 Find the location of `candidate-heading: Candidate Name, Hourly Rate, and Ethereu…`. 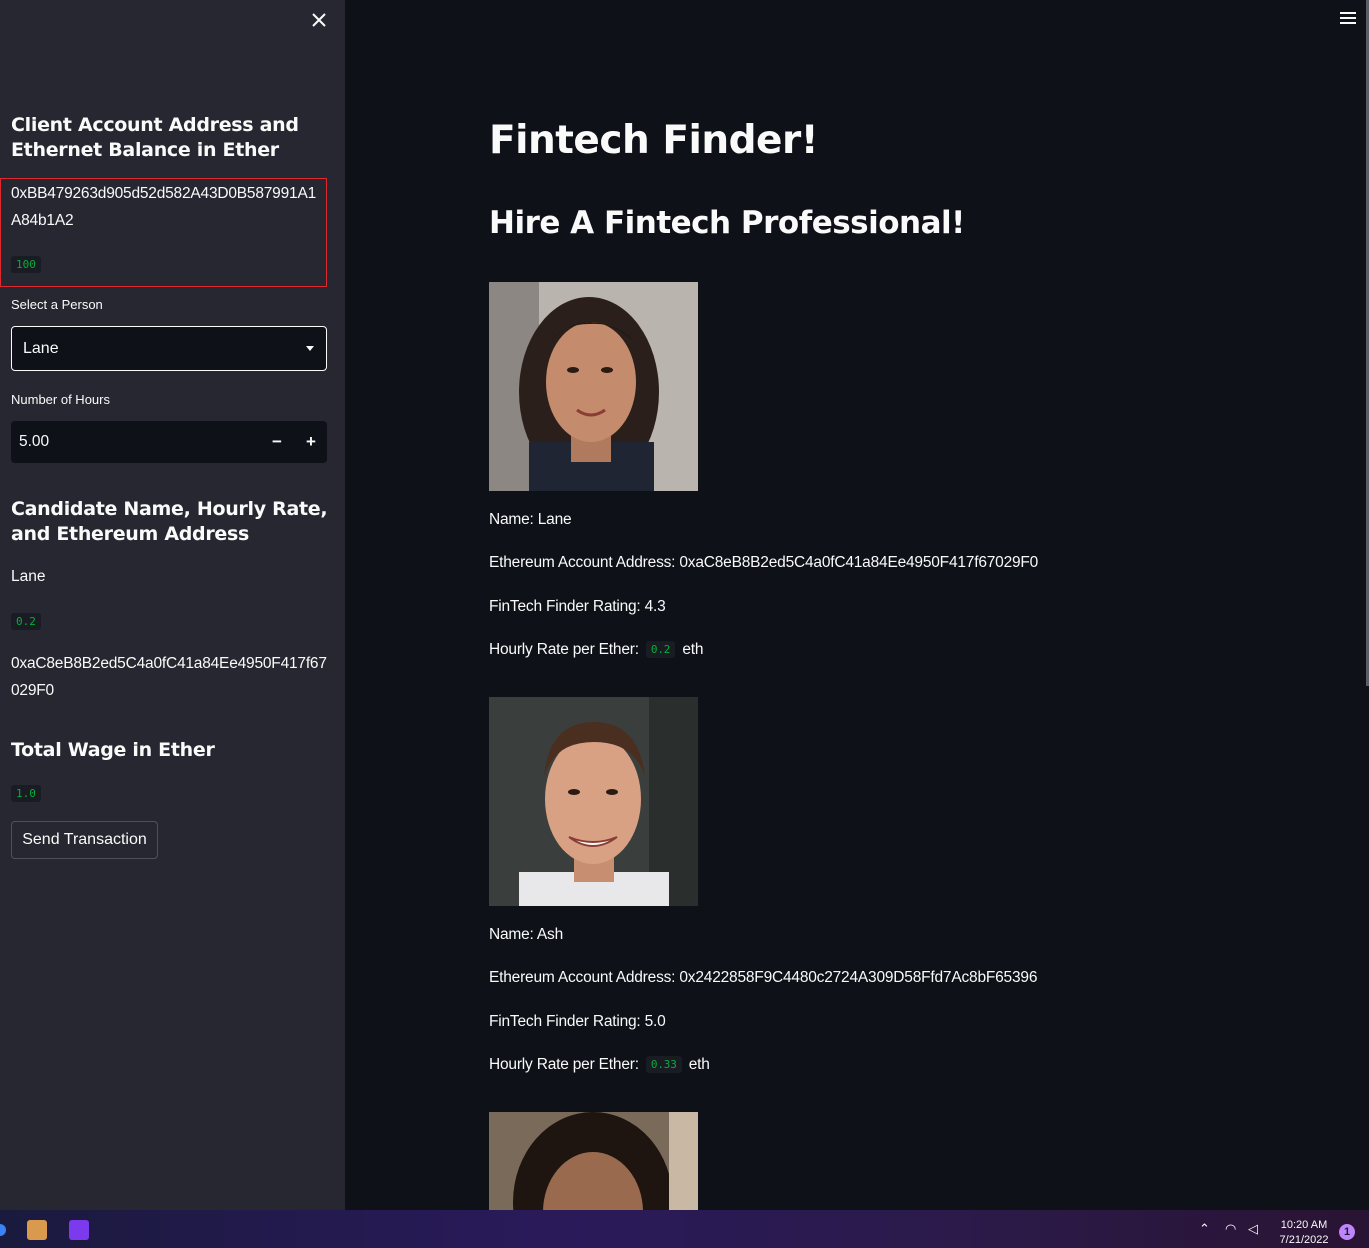

candidate-heading: Candidate Name, Hourly Rate, and Ethereu… is located at coordinates (169, 521).